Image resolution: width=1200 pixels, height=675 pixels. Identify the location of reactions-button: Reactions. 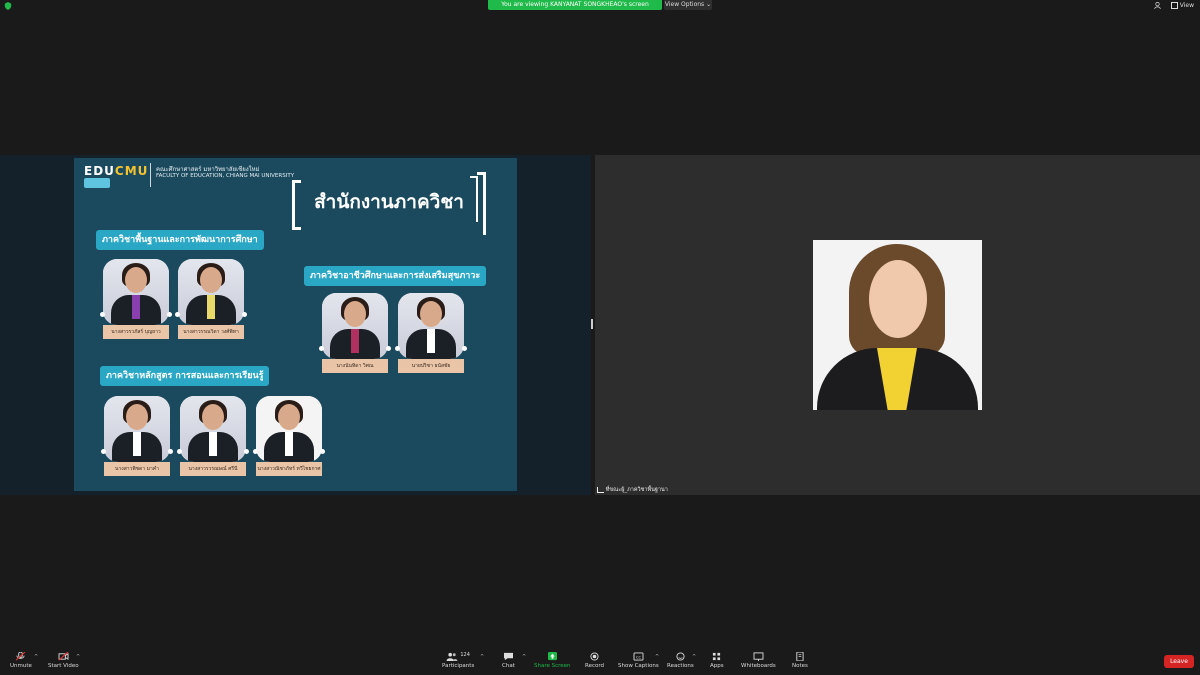
(680, 660).